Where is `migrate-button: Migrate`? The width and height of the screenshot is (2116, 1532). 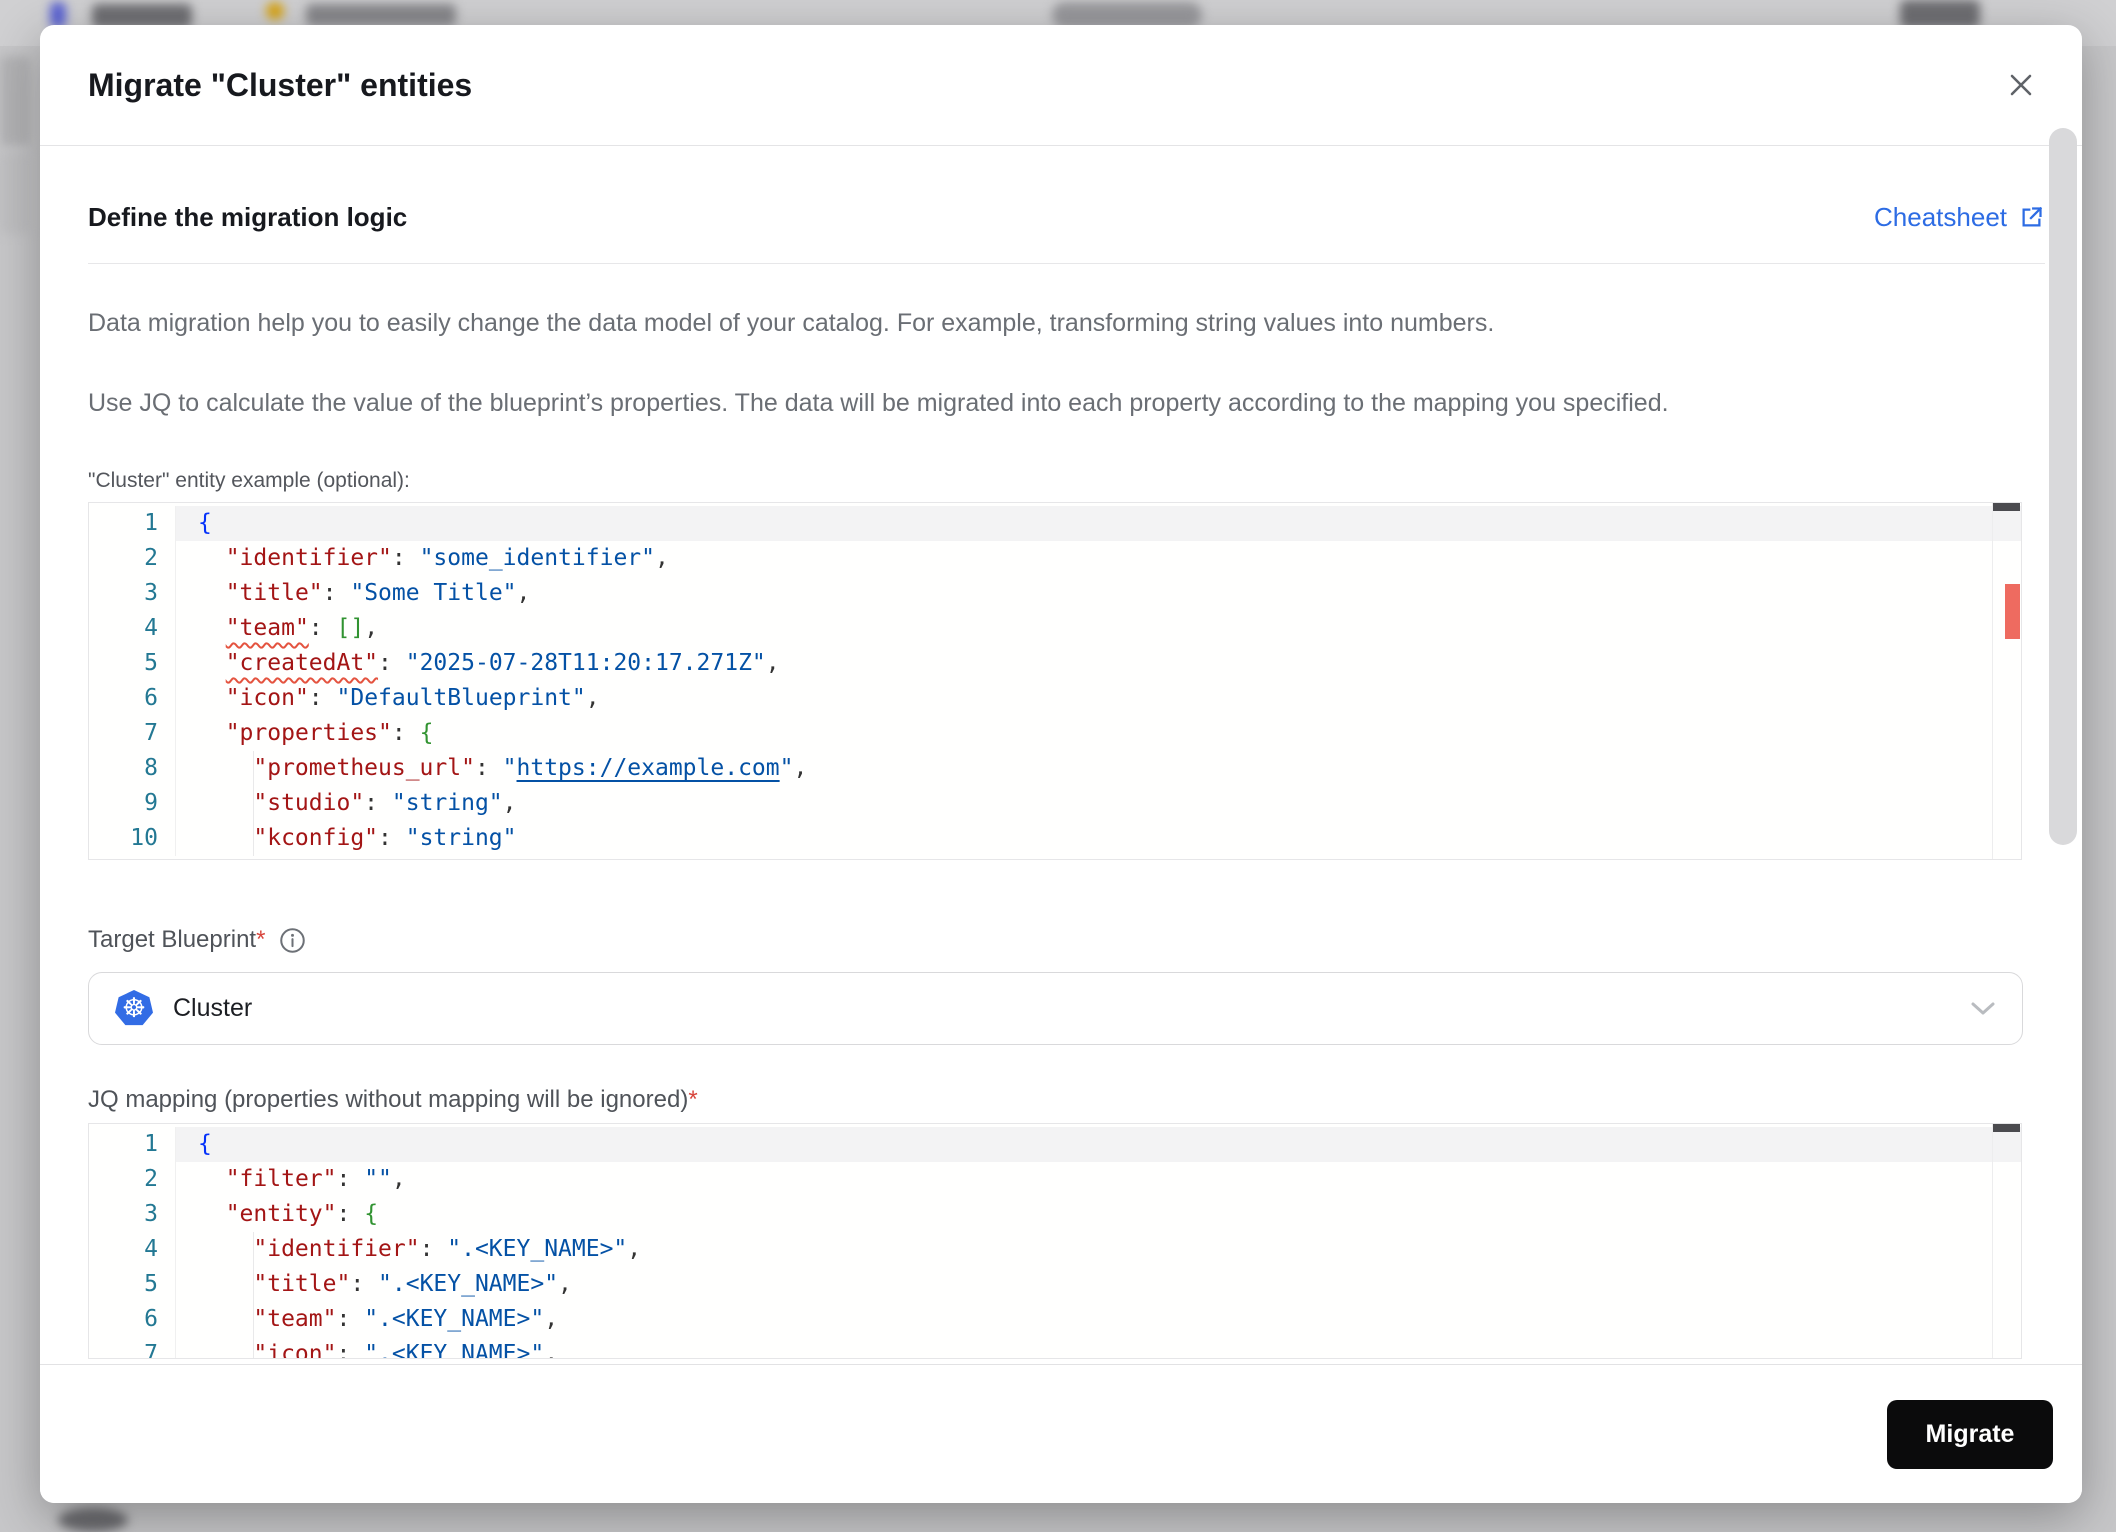
migrate-button: Migrate is located at coordinates (1970, 1434).